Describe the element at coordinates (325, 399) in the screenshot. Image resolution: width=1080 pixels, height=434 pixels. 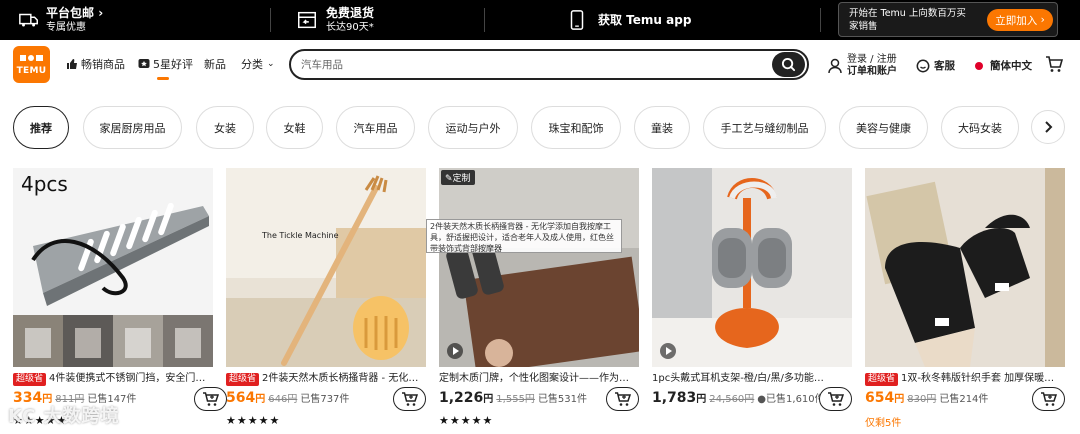
I see `sold-count: 已售737件` at that location.